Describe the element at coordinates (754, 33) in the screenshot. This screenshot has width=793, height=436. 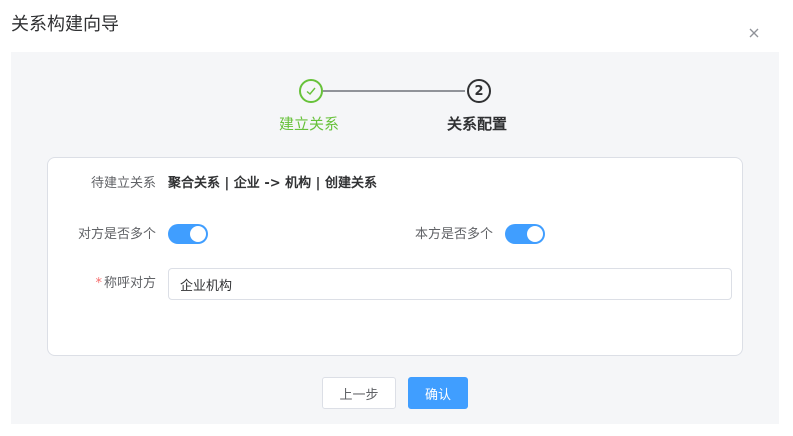
I see `close-icon` at that location.